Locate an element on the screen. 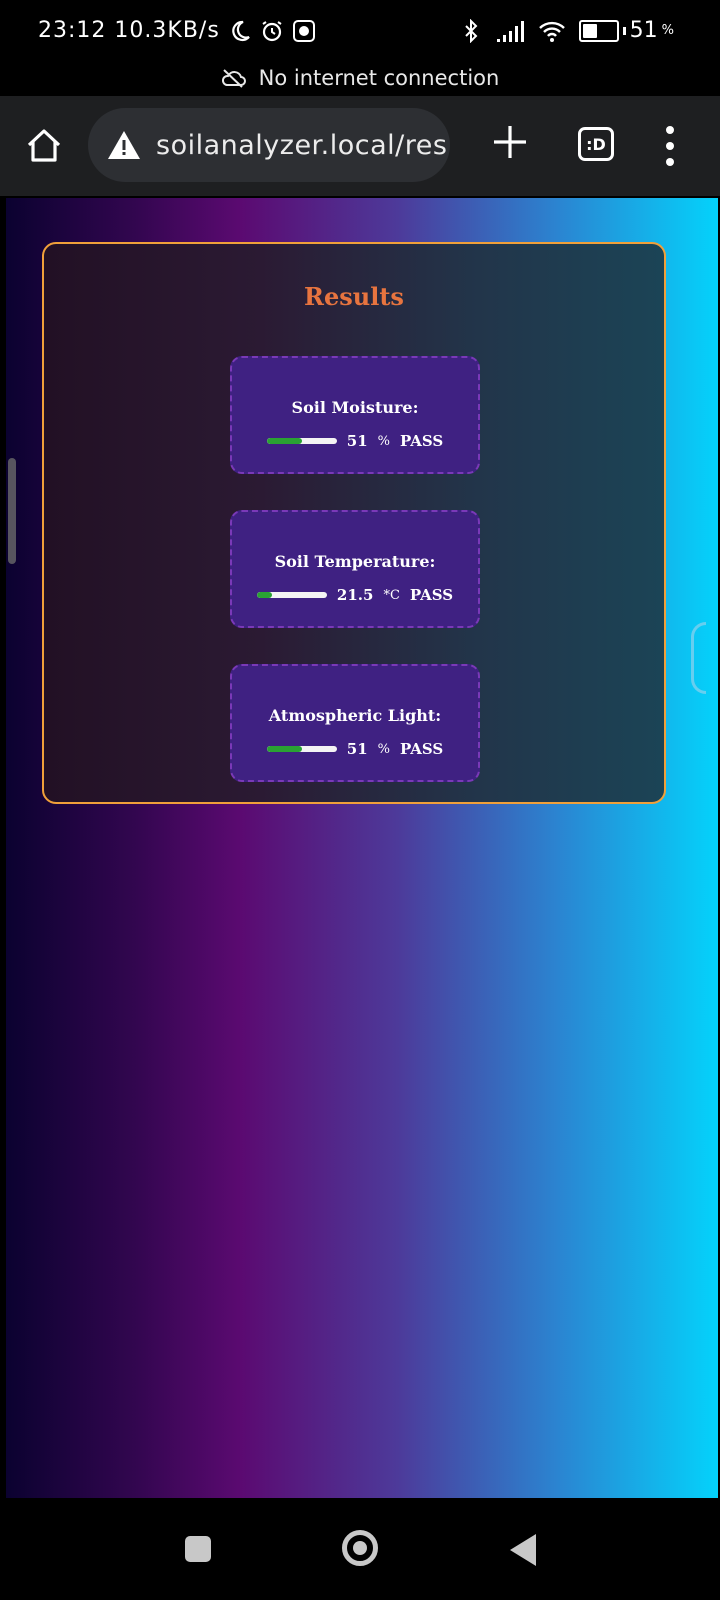  battery-icon: 51% is located at coordinates (626, 30).